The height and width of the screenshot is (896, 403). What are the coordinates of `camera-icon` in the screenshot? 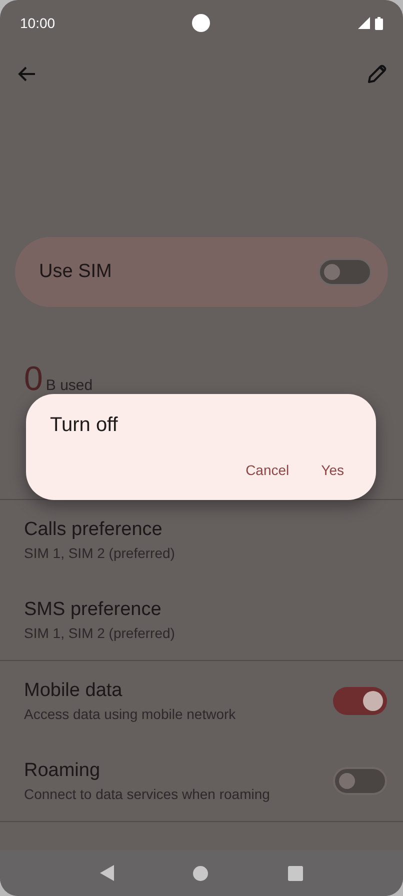 It's located at (201, 23).